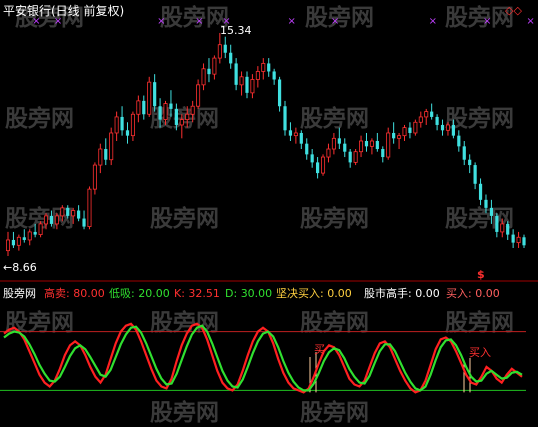 This screenshot has width=538, height=427. What do you see at coordinates (314, 293) in the screenshot?
I see `legend-firm-buy: 坚决买入: 0.00` at bounding box center [314, 293].